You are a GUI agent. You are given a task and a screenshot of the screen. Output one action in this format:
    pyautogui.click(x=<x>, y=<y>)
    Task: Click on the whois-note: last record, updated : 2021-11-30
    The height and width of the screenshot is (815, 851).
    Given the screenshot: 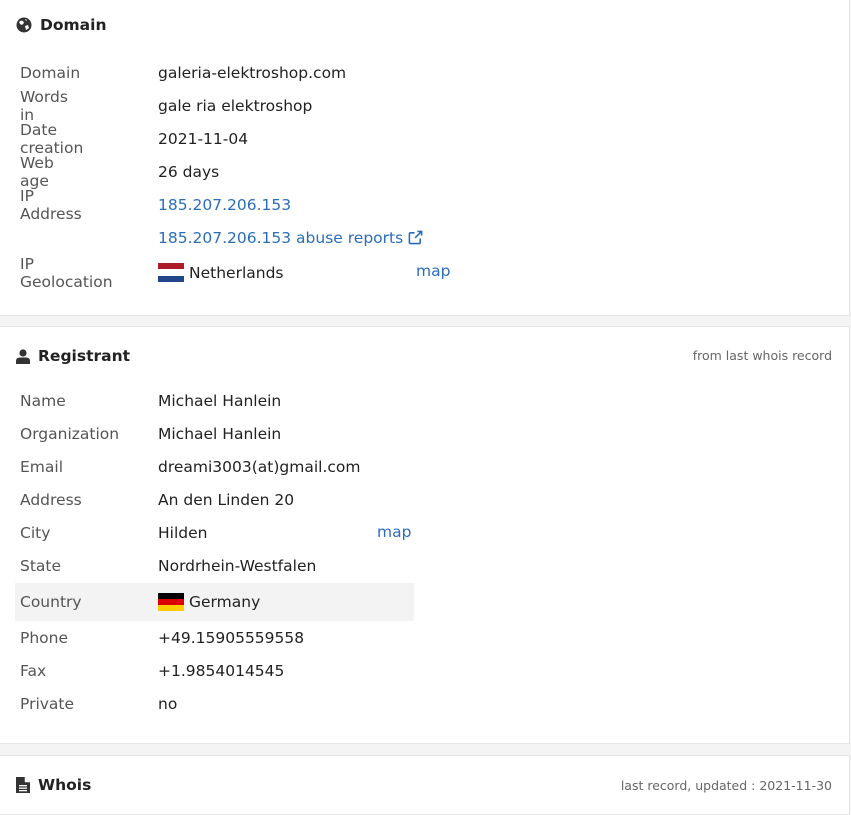 What is the action you would take?
    pyautogui.click(x=726, y=785)
    